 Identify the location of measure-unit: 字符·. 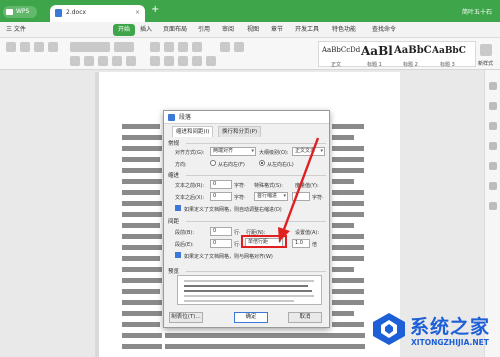
(318, 198).